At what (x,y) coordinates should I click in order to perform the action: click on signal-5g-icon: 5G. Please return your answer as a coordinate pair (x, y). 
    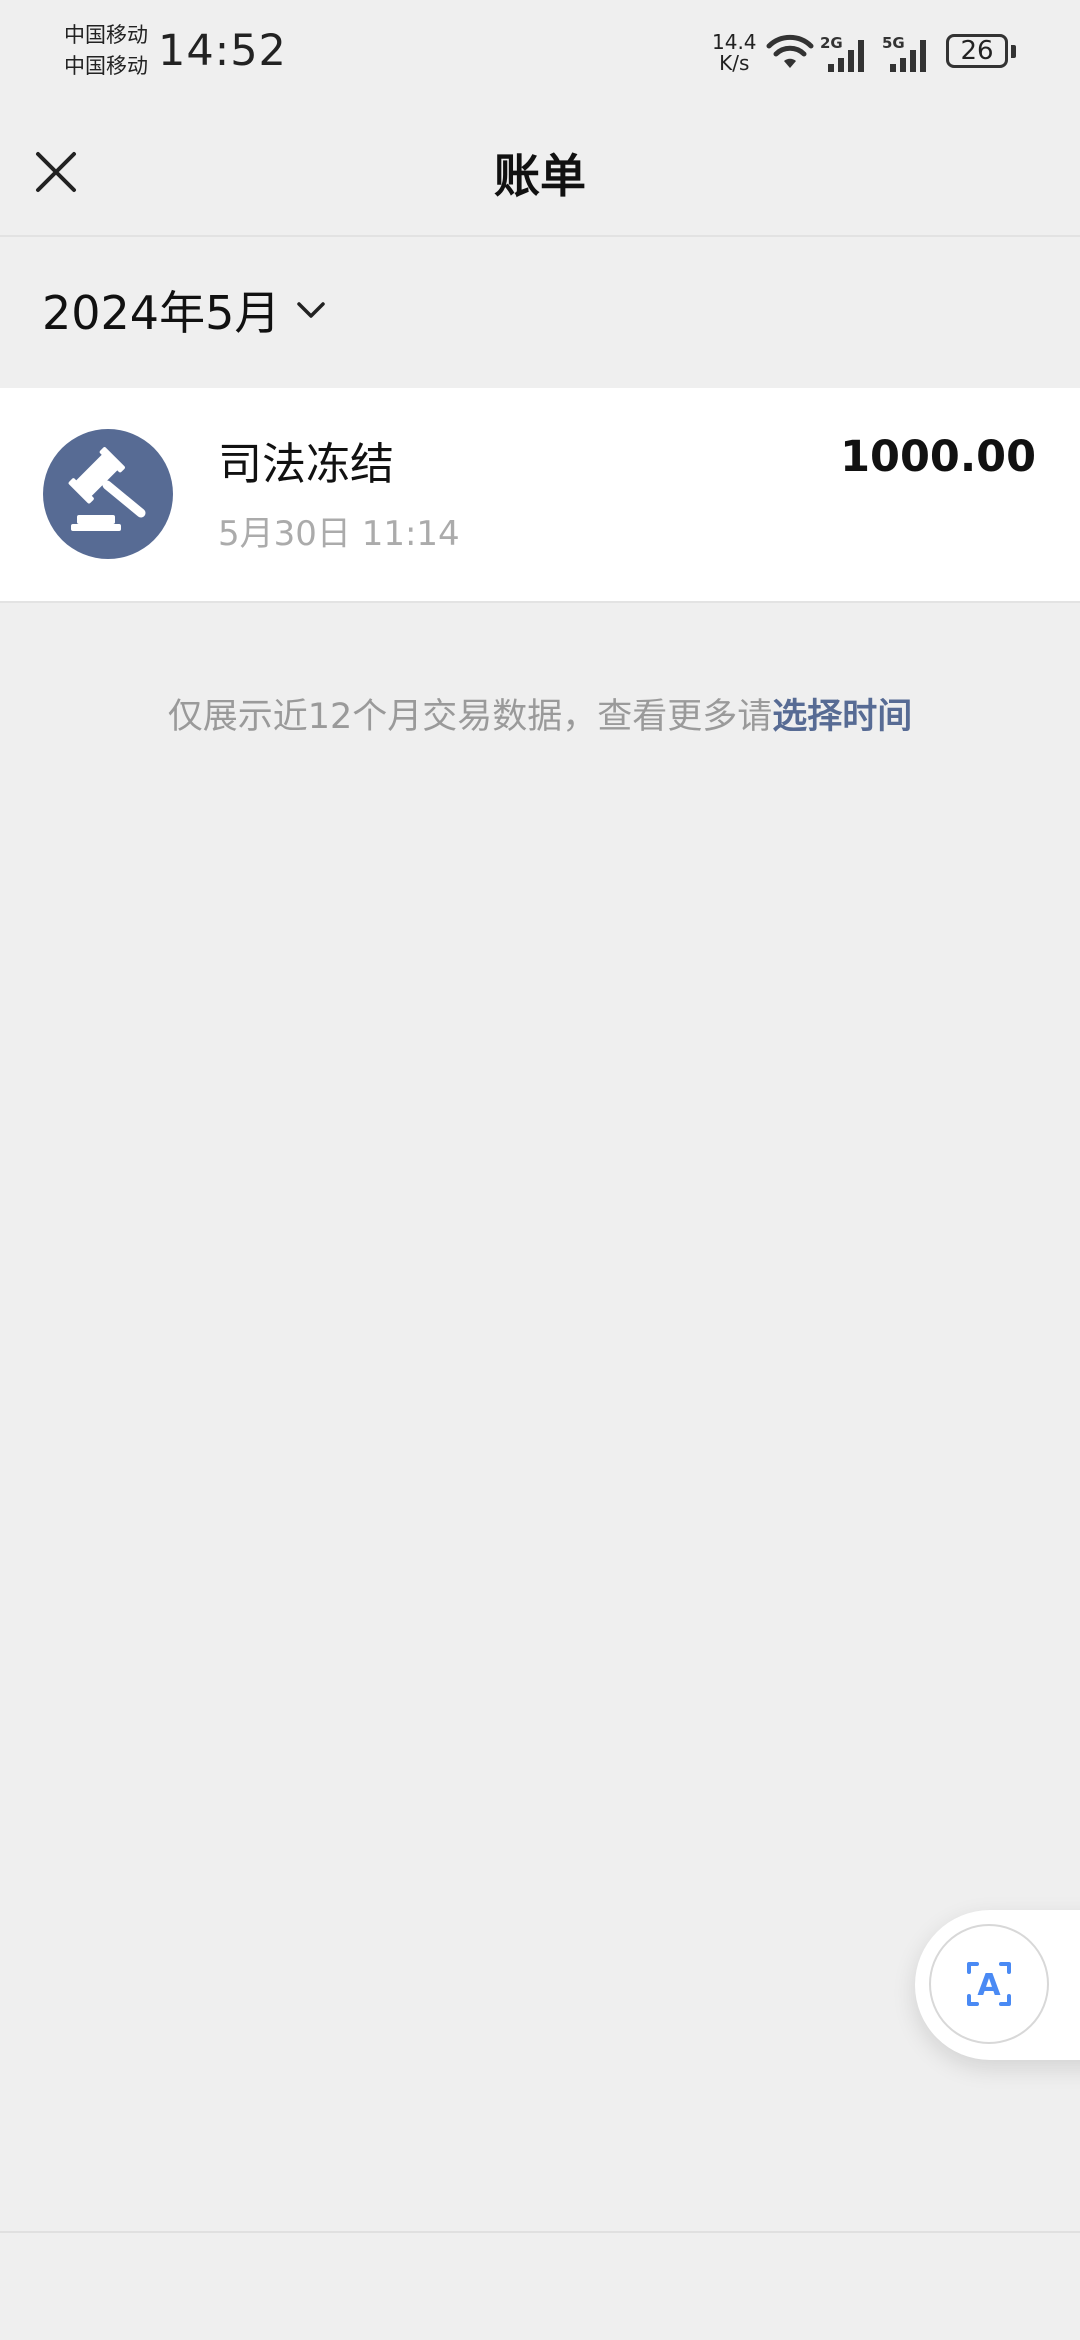
    Looking at the image, I should click on (904, 53).